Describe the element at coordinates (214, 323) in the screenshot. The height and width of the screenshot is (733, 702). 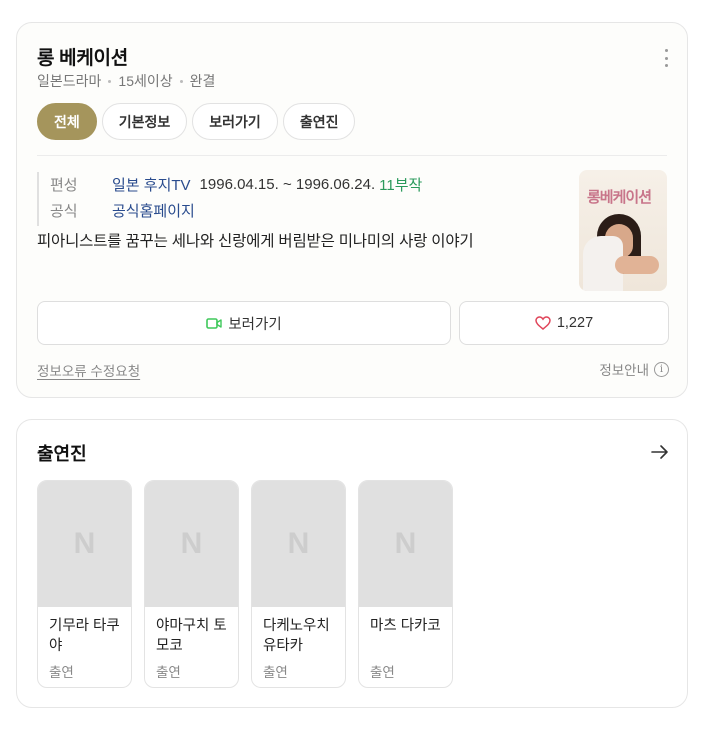
I see `video-camera-icon` at that location.